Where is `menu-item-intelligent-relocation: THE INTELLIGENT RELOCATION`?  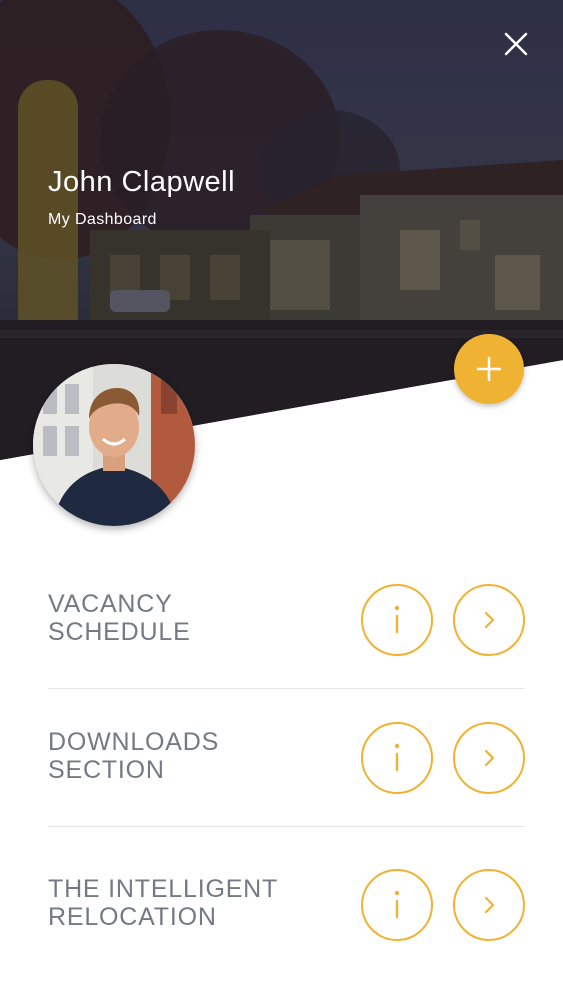 menu-item-intelligent-relocation: THE INTELLIGENT RELOCATION is located at coordinates (286, 917).